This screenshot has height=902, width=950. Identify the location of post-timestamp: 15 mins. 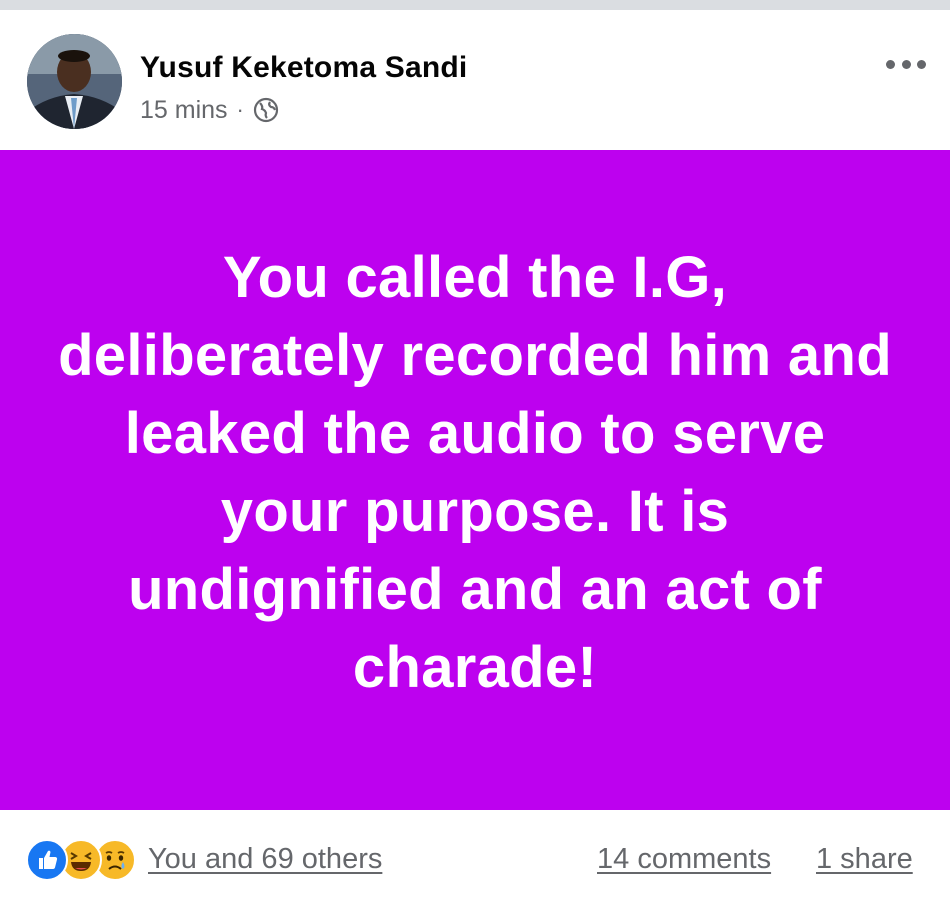
(184, 110).